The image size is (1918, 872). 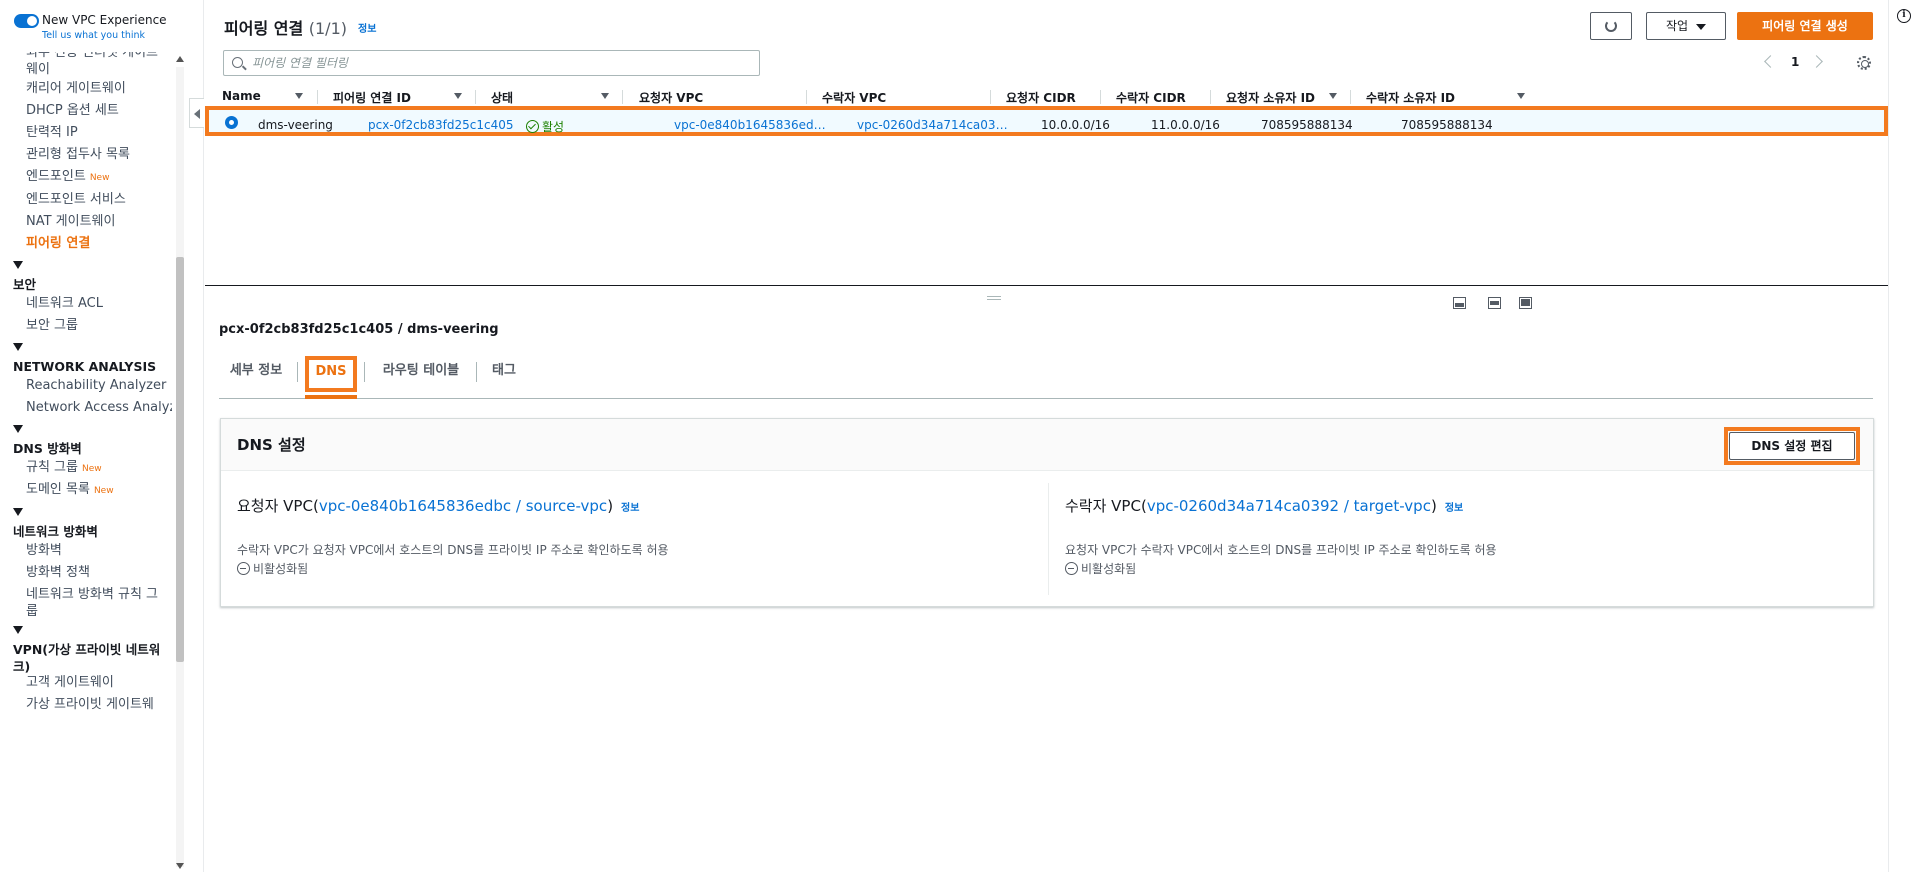 I want to click on col-id: 피어링 연결 ID, so click(x=372, y=97).